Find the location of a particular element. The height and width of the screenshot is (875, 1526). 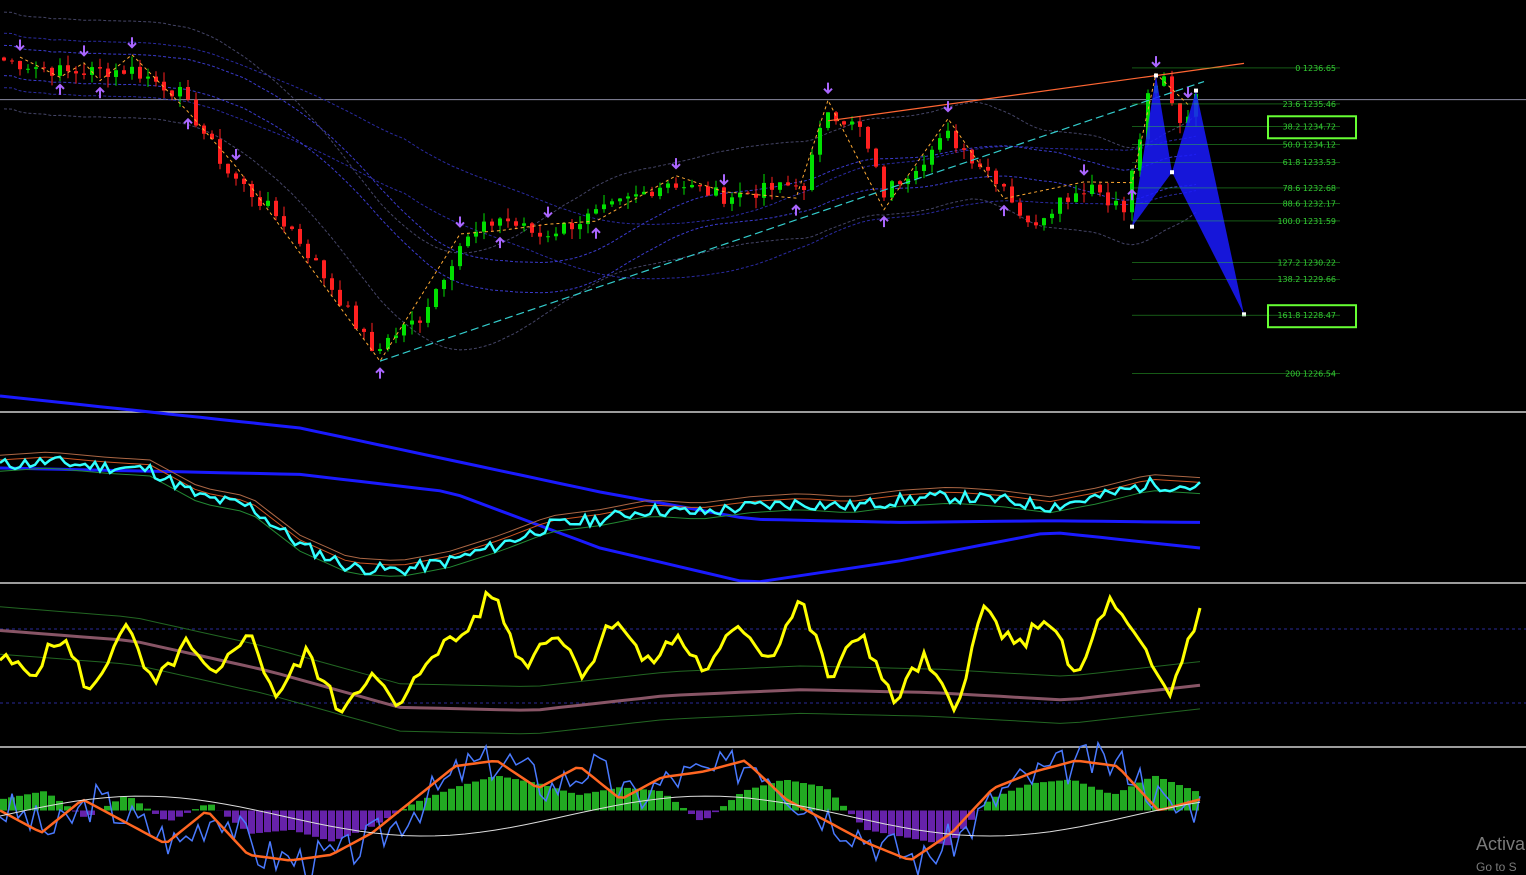

fibonacci-level-label: 100.0 1231.59 is located at coordinates (1306, 221).